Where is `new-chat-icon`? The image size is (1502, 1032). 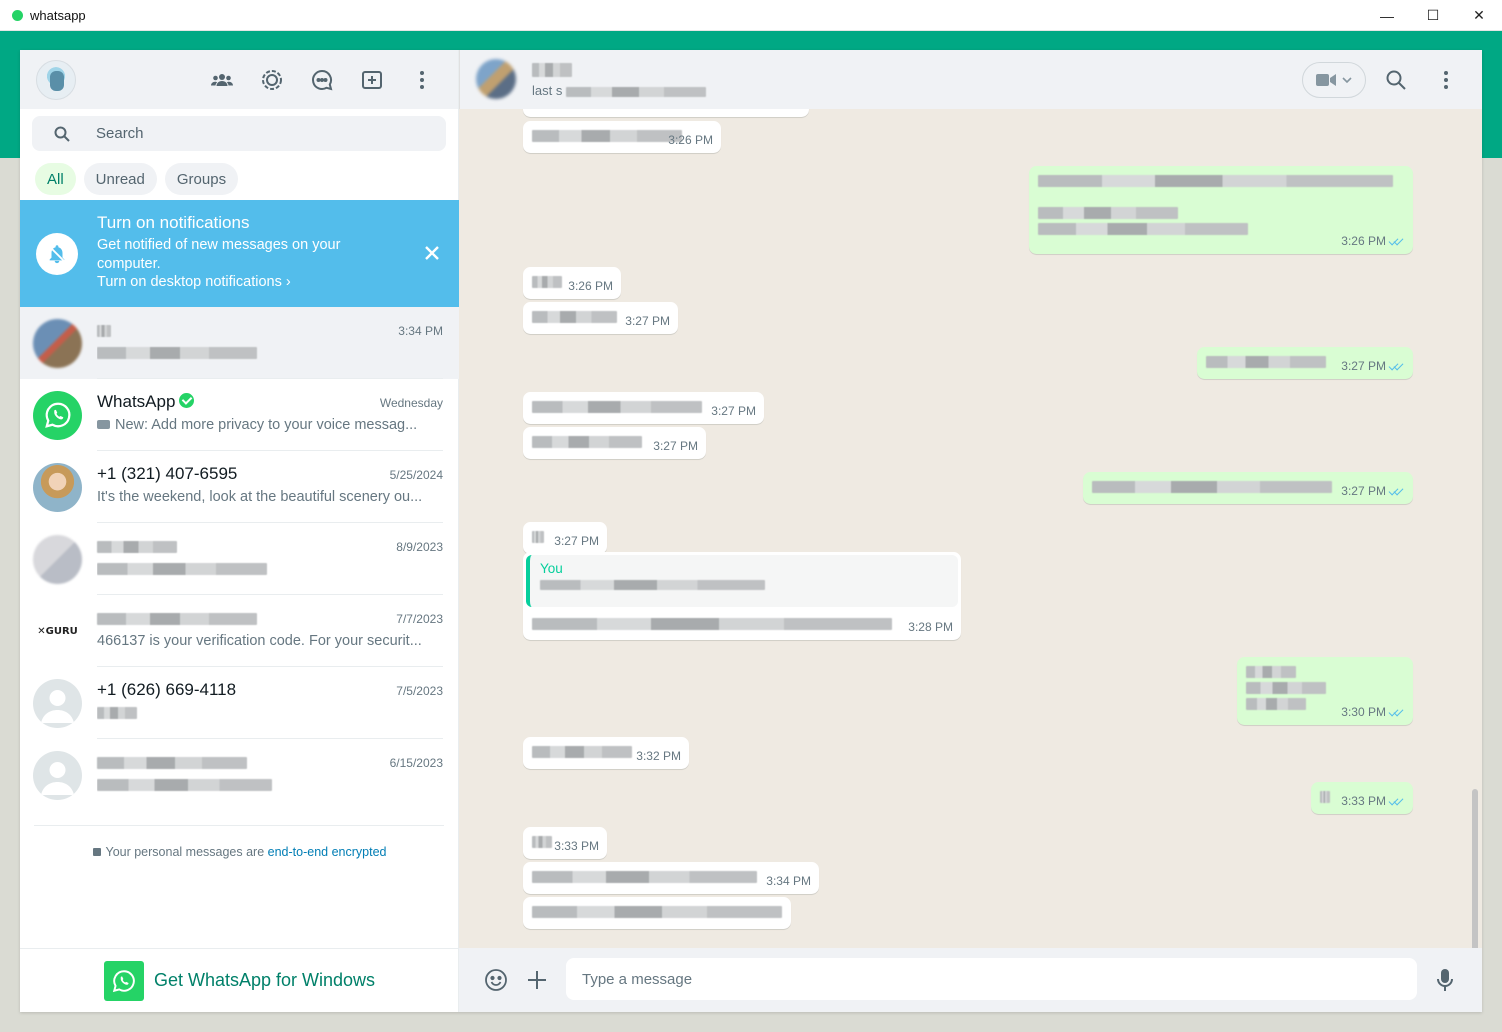 new-chat-icon is located at coordinates (372, 80).